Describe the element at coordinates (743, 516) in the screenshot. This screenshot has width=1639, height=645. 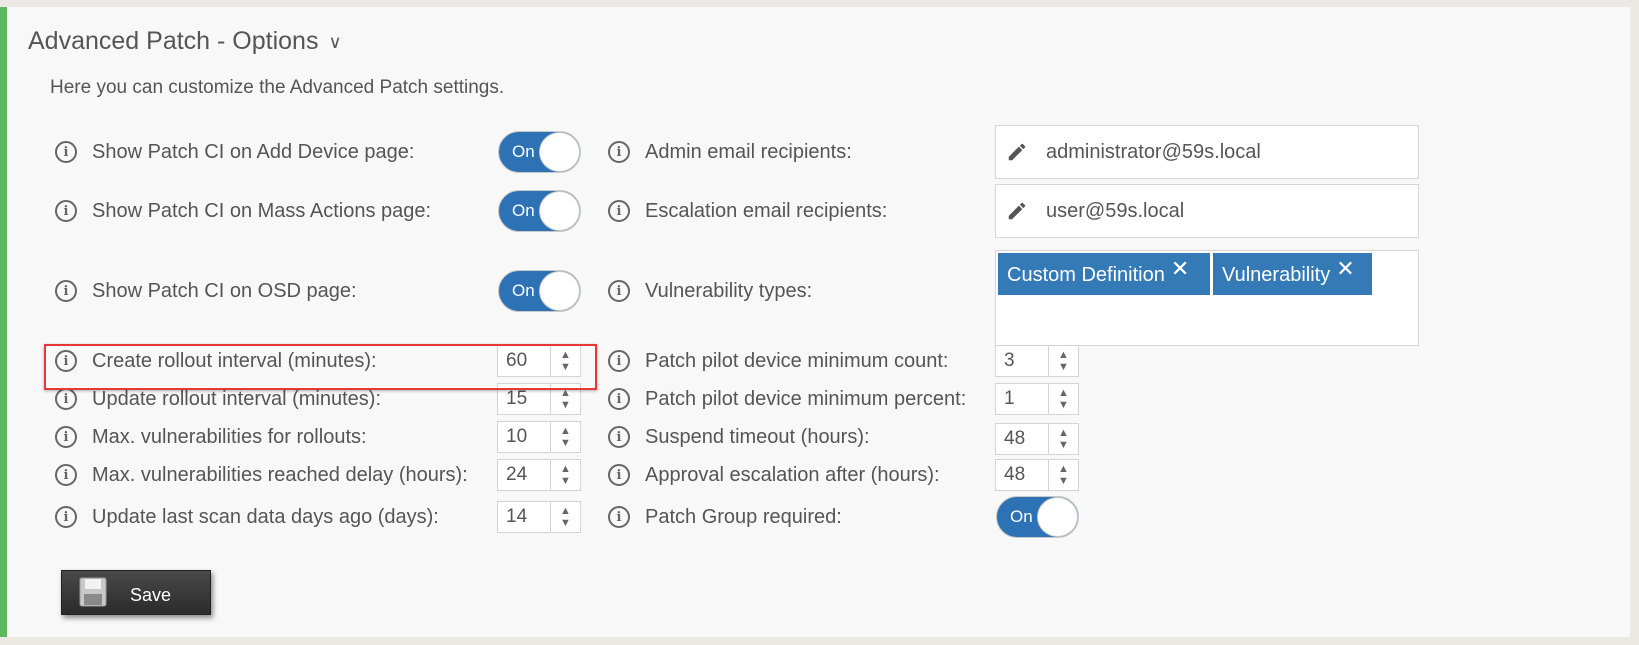
I see `setting-label: Patch Group required:` at that location.